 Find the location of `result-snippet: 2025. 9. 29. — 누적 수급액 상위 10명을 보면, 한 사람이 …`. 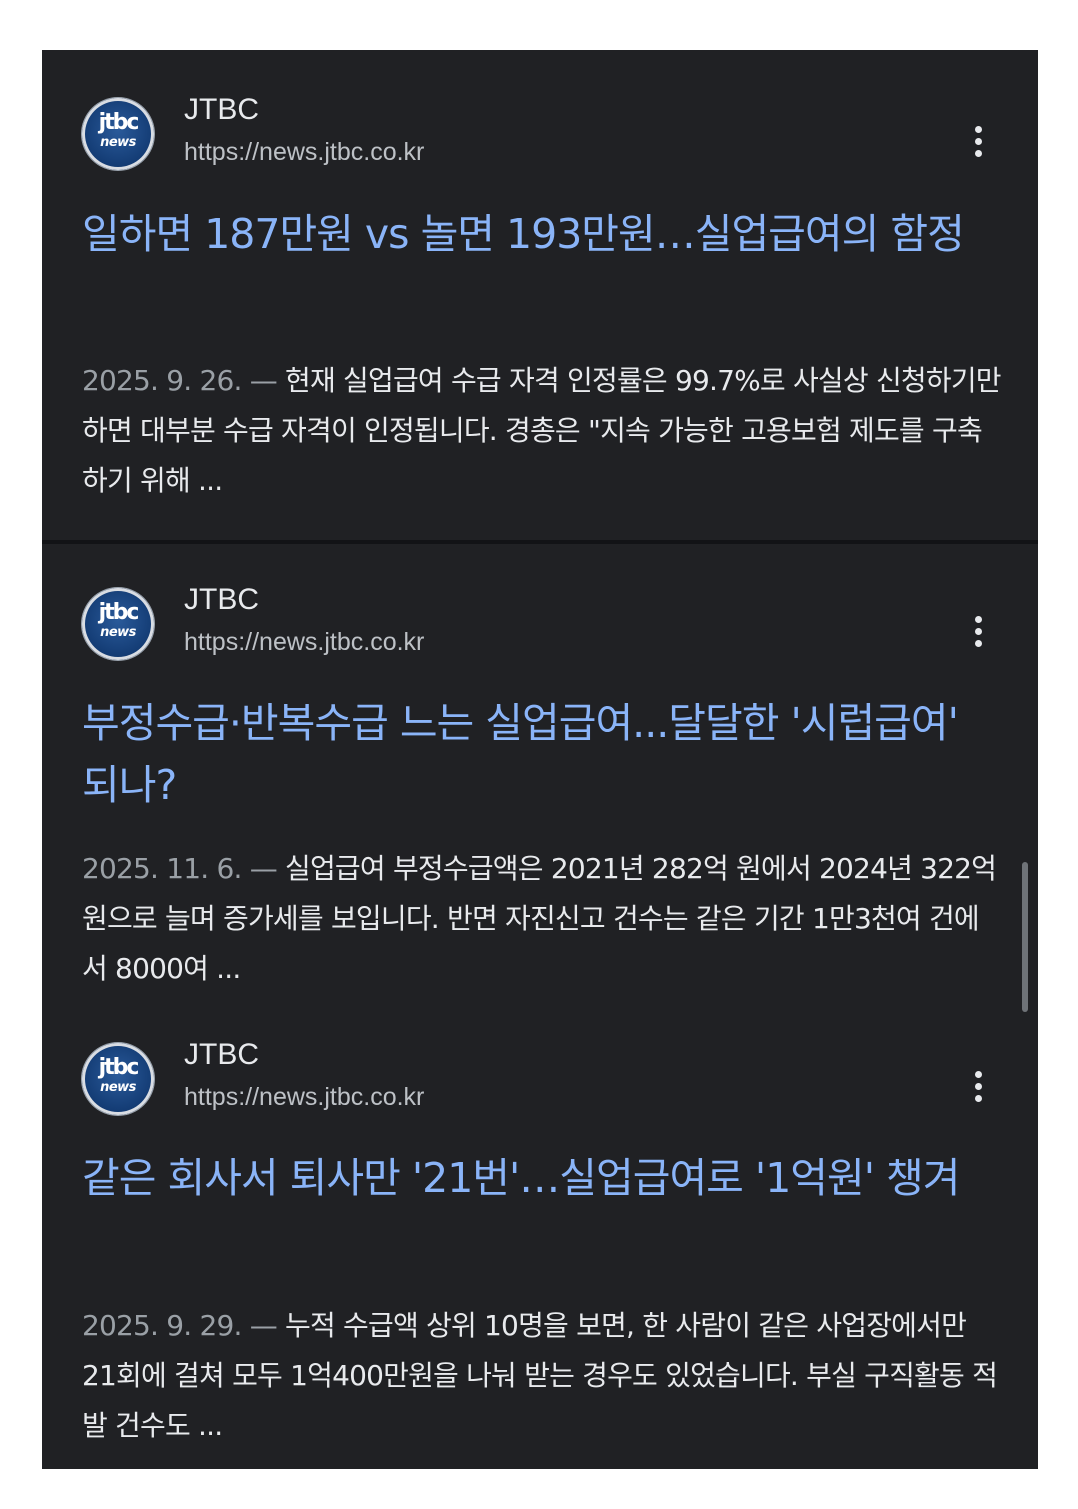

result-snippet: 2025. 9. 29. — 누적 수급액 상위 10명을 보면, 한 사람이 … is located at coordinates (542, 1376).